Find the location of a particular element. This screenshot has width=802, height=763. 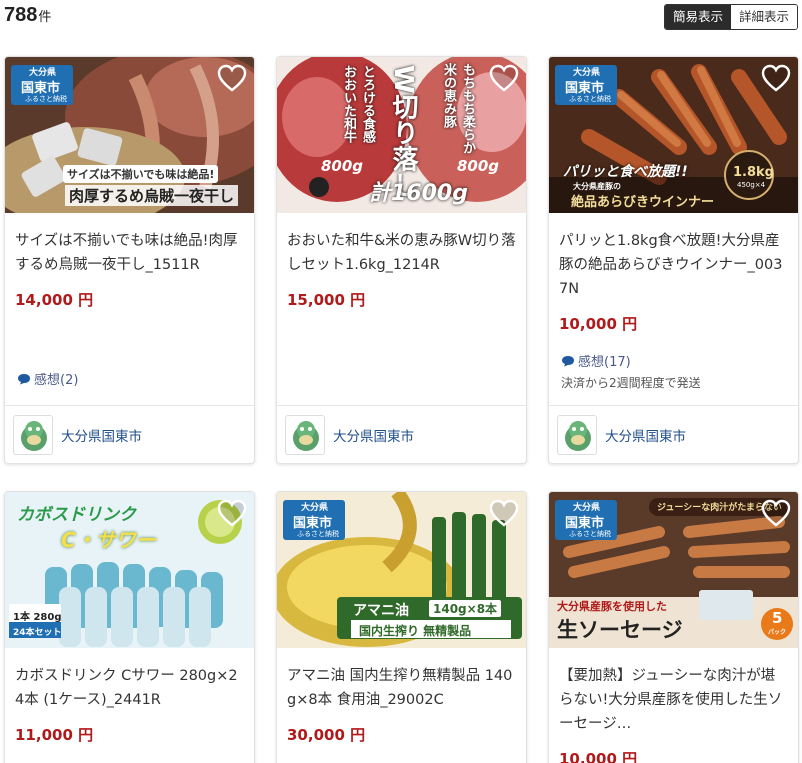

image-tagline: 国内生搾り 無精製品 is located at coordinates (415, 631).